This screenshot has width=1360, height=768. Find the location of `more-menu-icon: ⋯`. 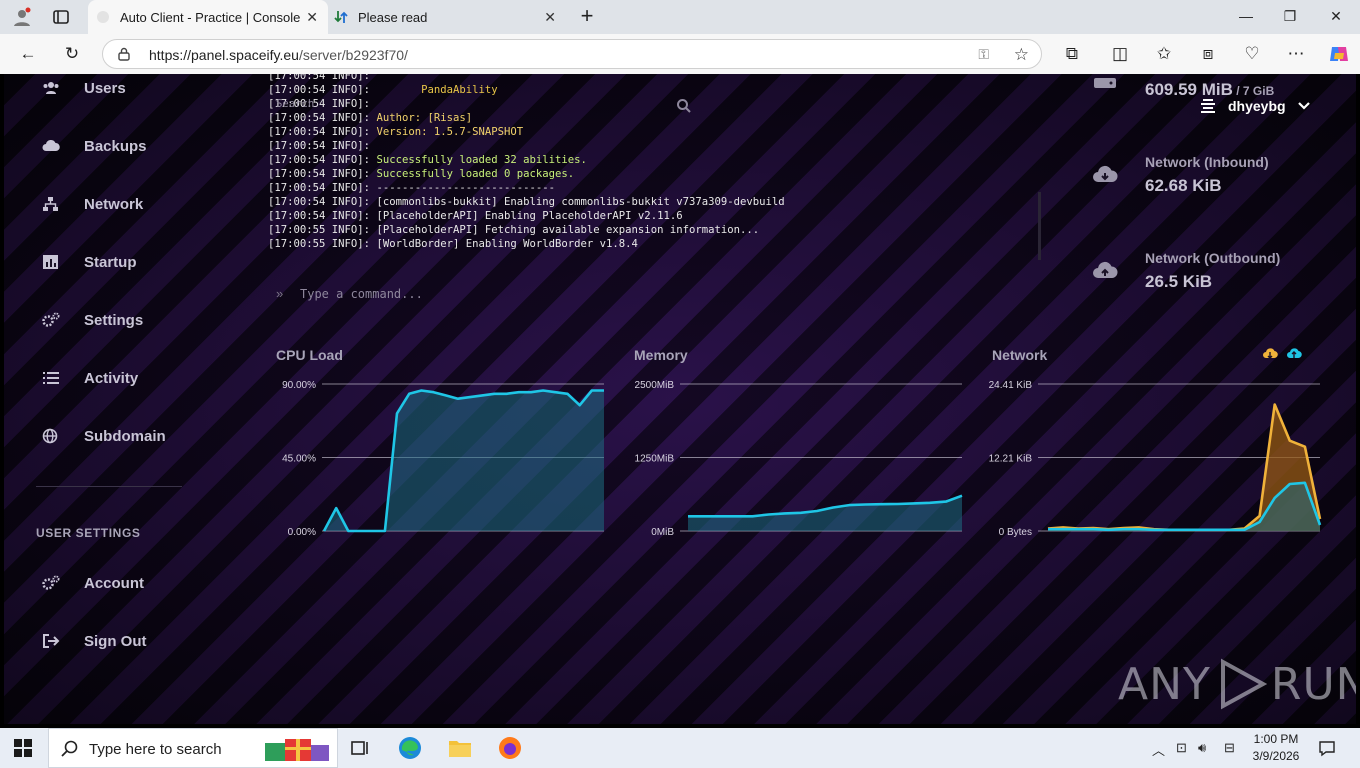

more-menu-icon: ⋯ is located at coordinates (1296, 54).